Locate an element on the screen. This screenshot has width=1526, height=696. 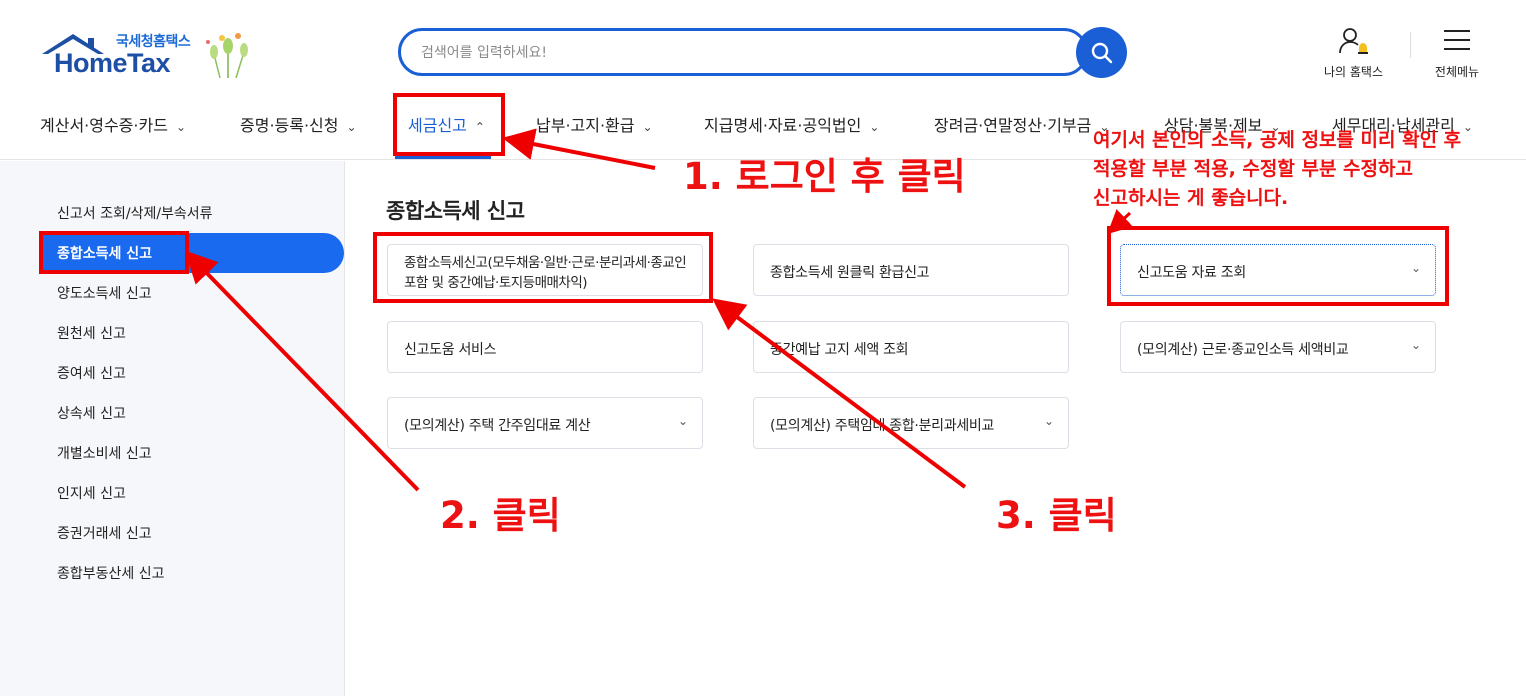
my-hometax-label: 나의 홈택스 is located at coordinates (1354, 72).